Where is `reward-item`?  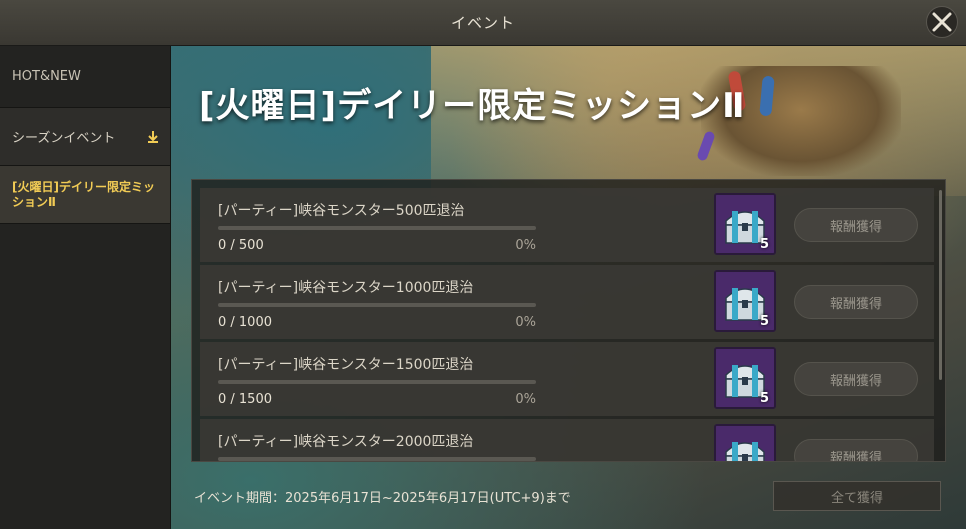
reward-item is located at coordinates (745, 442).